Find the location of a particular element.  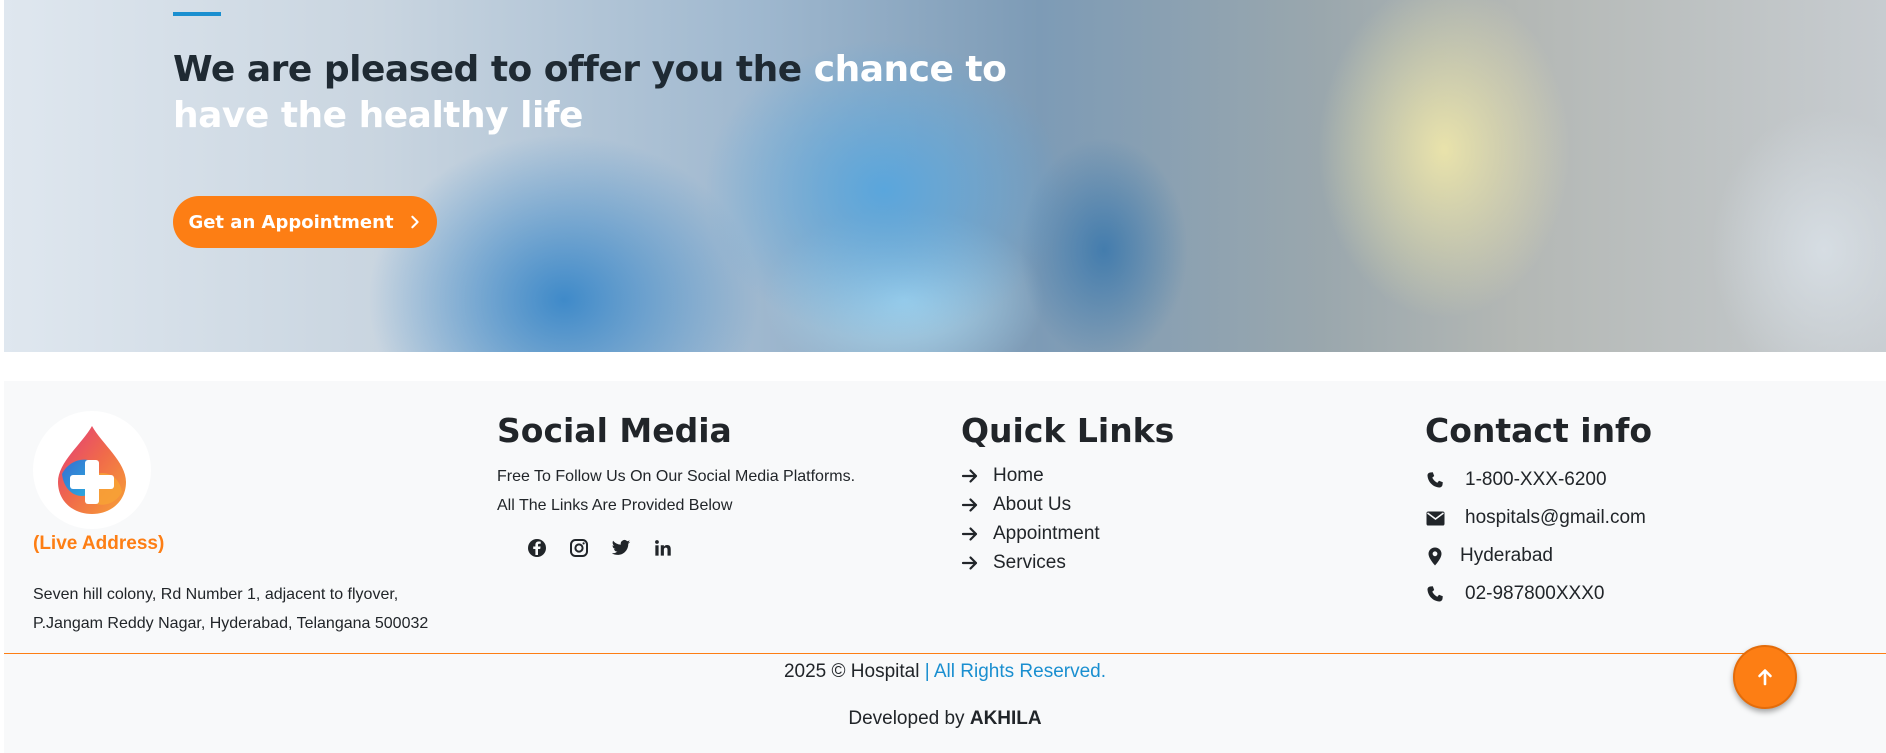

copyright-main: 2025 © Hospital is located at coordinates (851, 671).